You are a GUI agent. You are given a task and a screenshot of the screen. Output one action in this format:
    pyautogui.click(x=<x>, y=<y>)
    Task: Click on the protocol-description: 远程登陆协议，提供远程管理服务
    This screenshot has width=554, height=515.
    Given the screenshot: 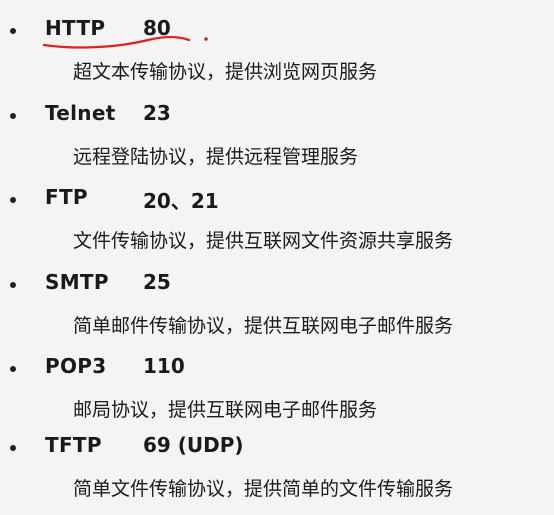 What is the action you would take?
    pyautogui.click(x=216, y=157)
    